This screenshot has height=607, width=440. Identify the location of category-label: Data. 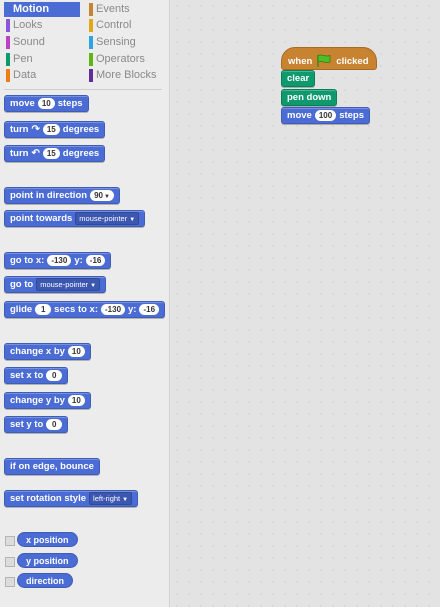
(25, 75).